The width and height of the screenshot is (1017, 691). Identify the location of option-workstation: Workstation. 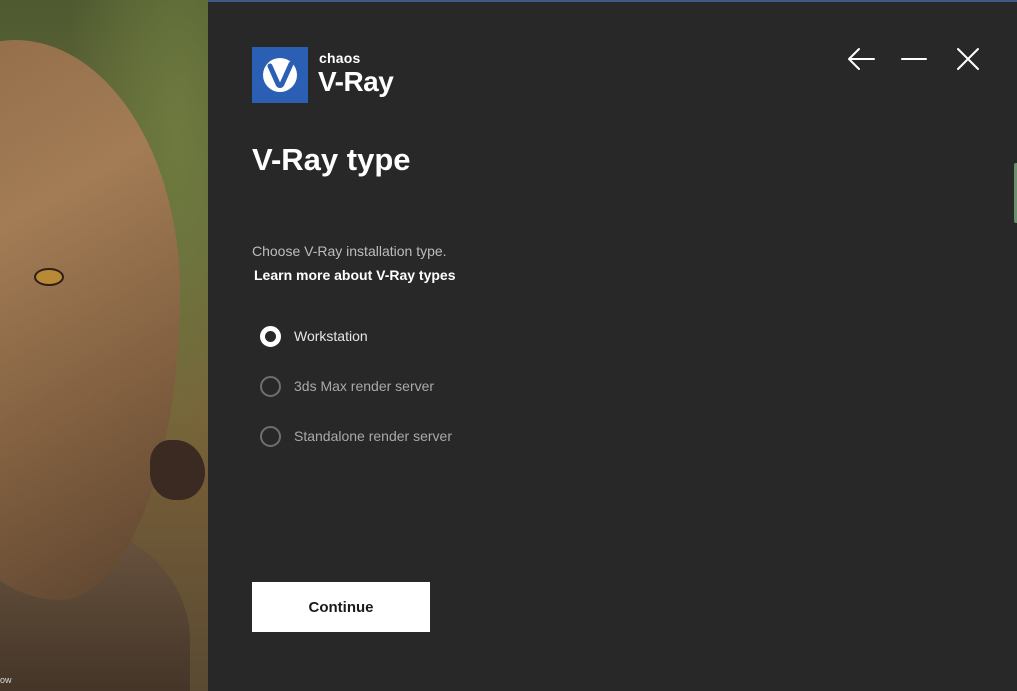
(314, 336).